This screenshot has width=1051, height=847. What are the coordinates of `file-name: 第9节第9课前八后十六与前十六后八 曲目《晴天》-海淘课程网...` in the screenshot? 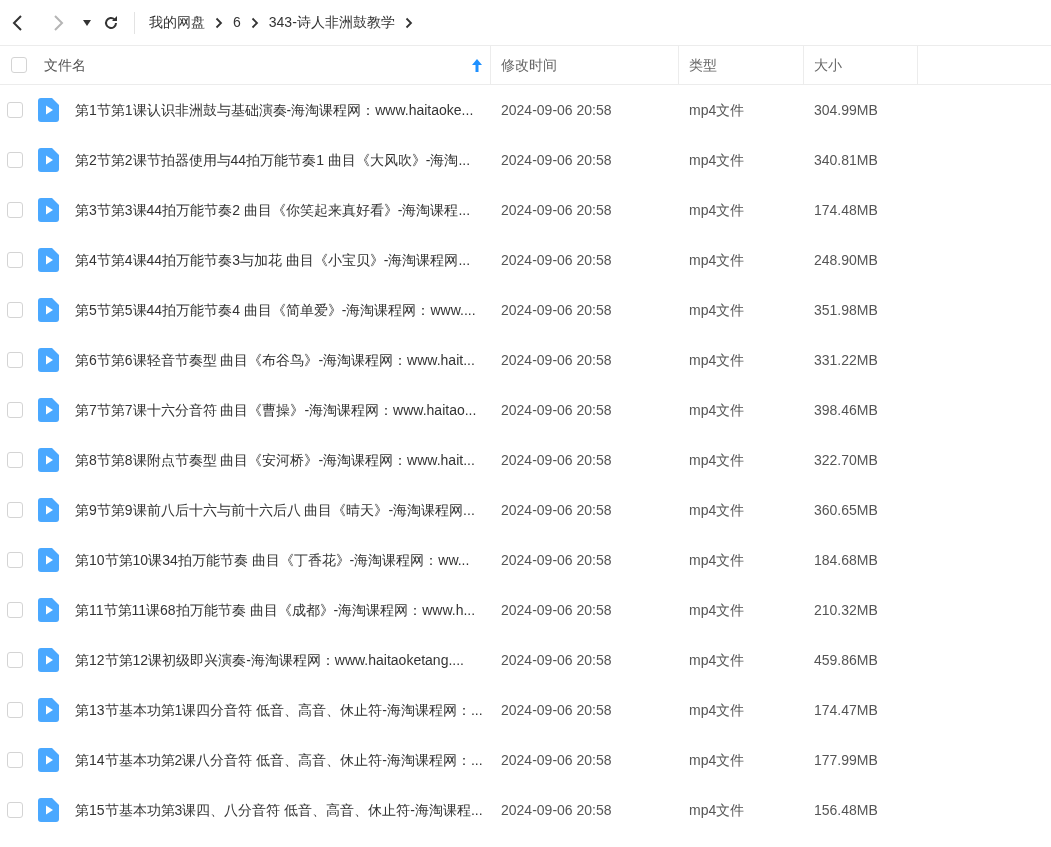 It's located at (275, 510).